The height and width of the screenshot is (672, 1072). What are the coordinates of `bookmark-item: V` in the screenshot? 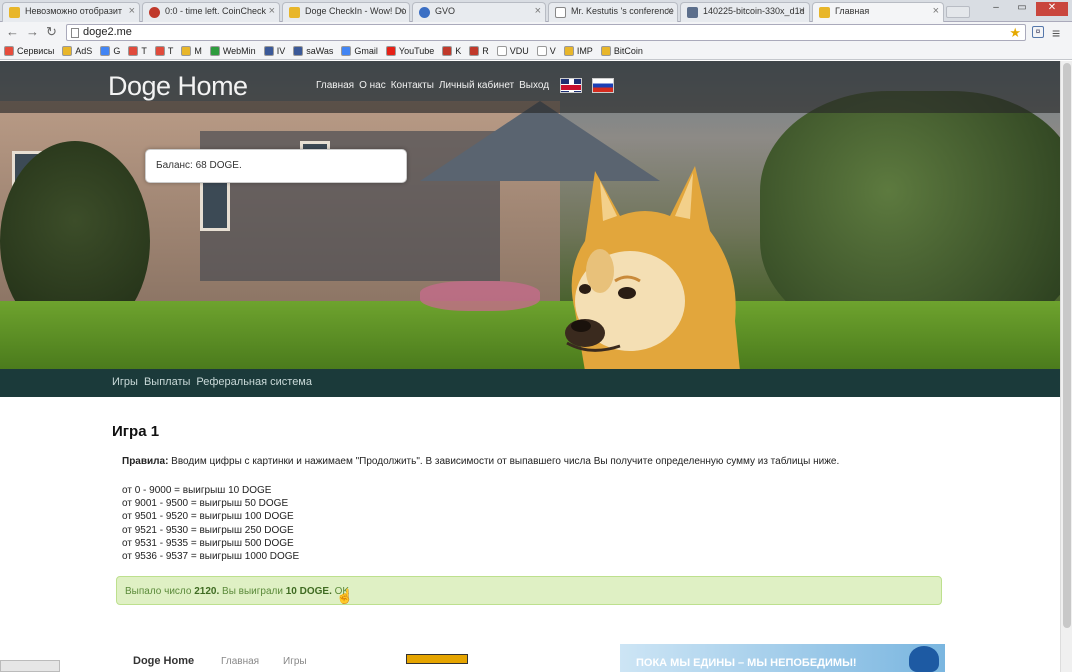 It's located at (546, 51).